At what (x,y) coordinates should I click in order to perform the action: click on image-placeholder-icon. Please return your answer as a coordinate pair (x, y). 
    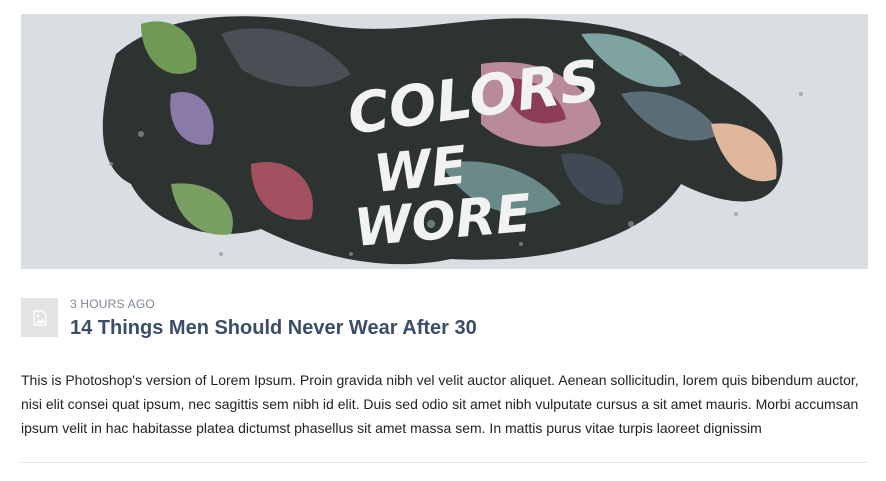
    Looking at the image, I should click on (39, 317).